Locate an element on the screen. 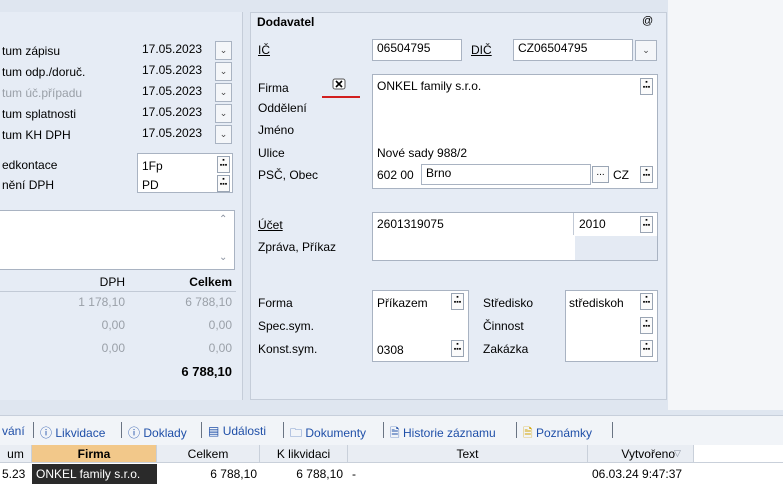 Image resolution: width=783 pixels, height=487 pixels. oddeleni-label: Oddělení is located at coordinates (282, 108).